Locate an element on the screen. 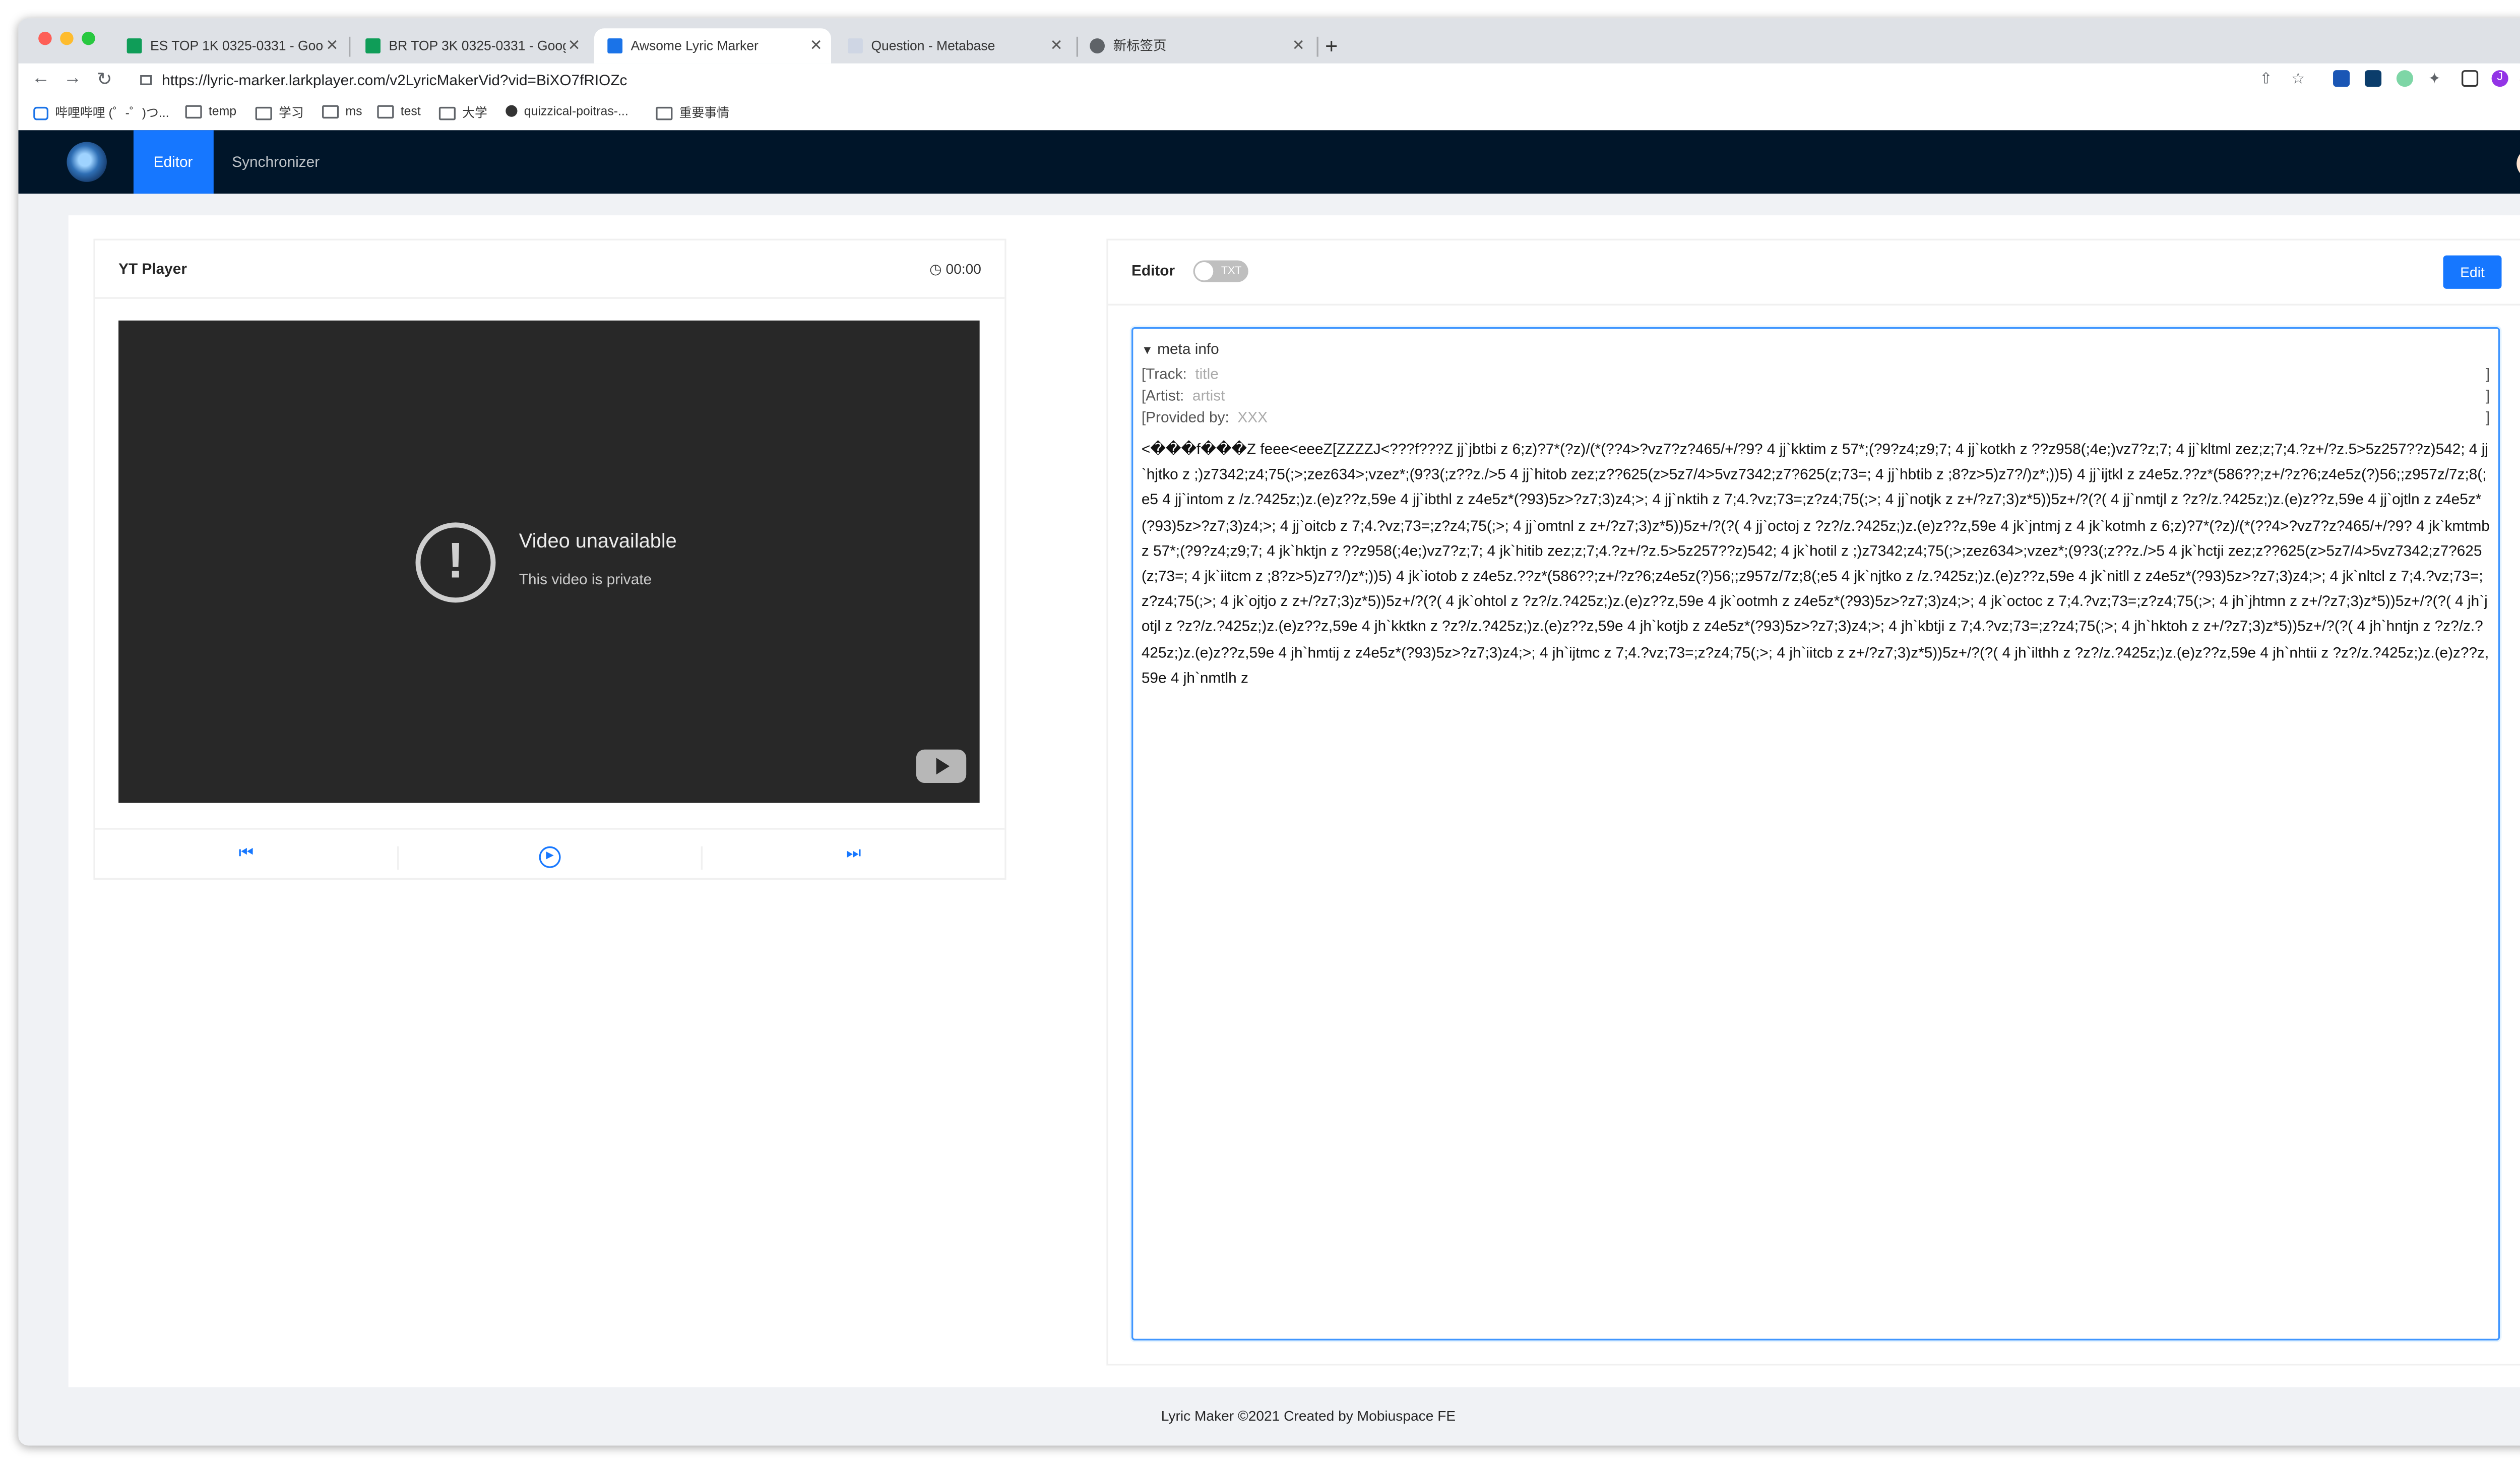 The height and width of the screenshot is (1463, 2520). nav-editor: Editor is located at coordinates (173, 162).